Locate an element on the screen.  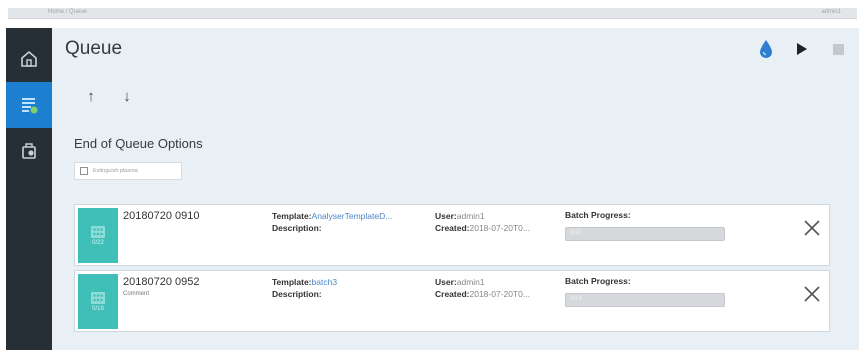
batch-thumbnail: 0/22 is located at coordinates (98, 235).